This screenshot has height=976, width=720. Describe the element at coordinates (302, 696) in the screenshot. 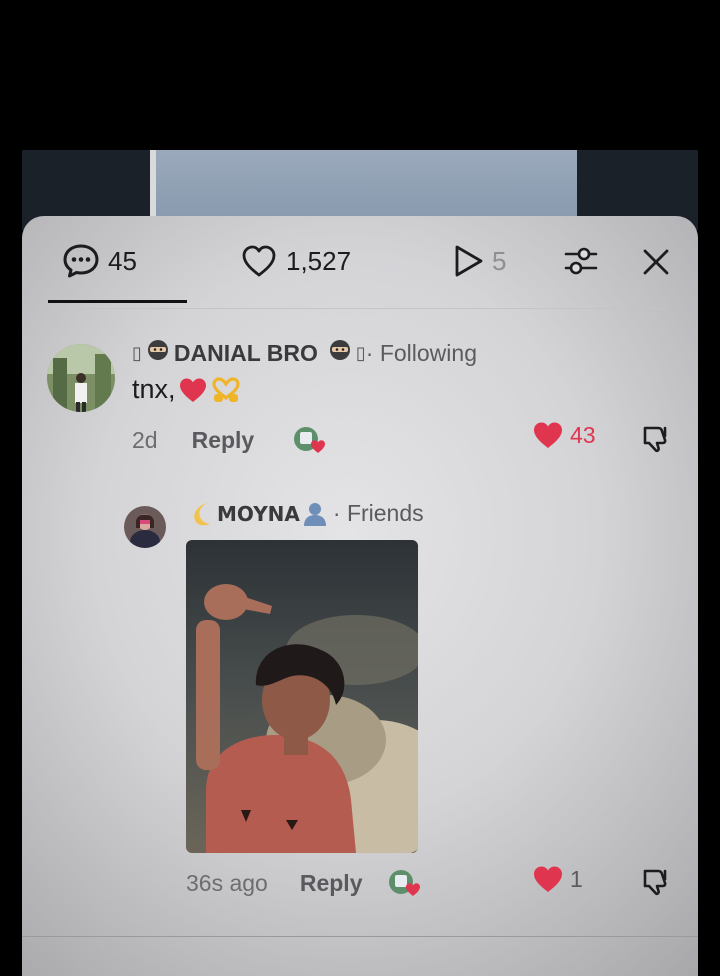

I see `reply-photo` at that location.